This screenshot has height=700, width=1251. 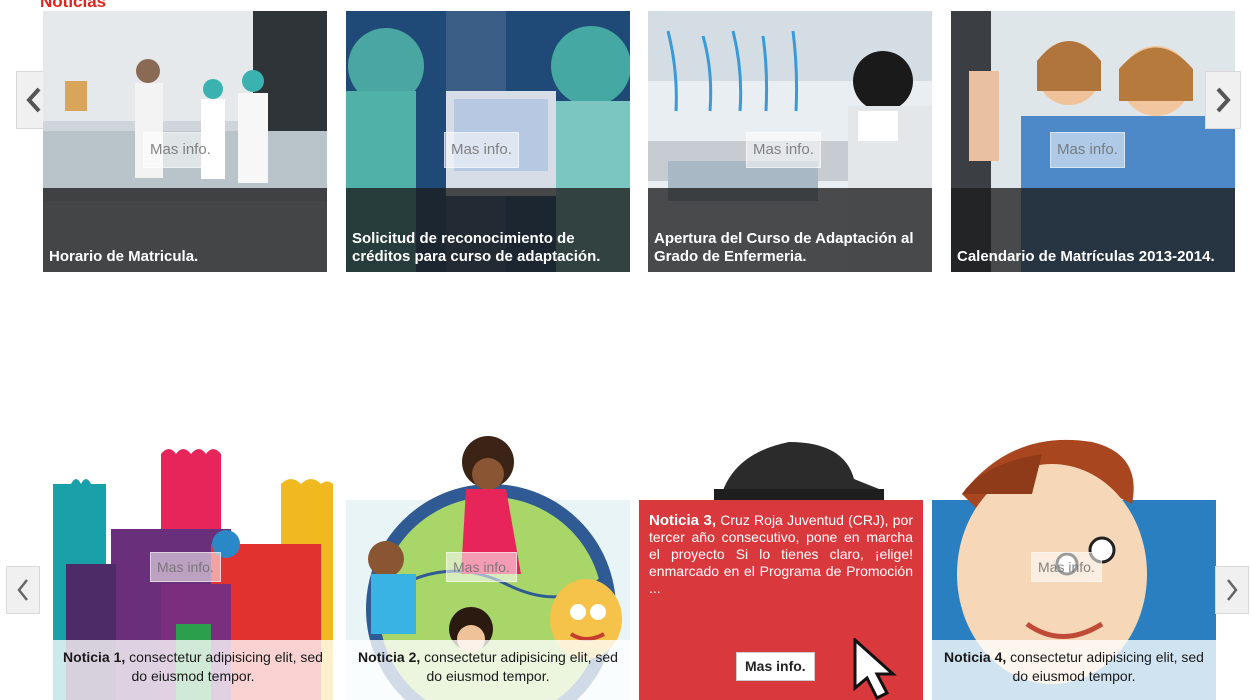 I want to click on carousel-prev-button, so click(x=23, y=590).